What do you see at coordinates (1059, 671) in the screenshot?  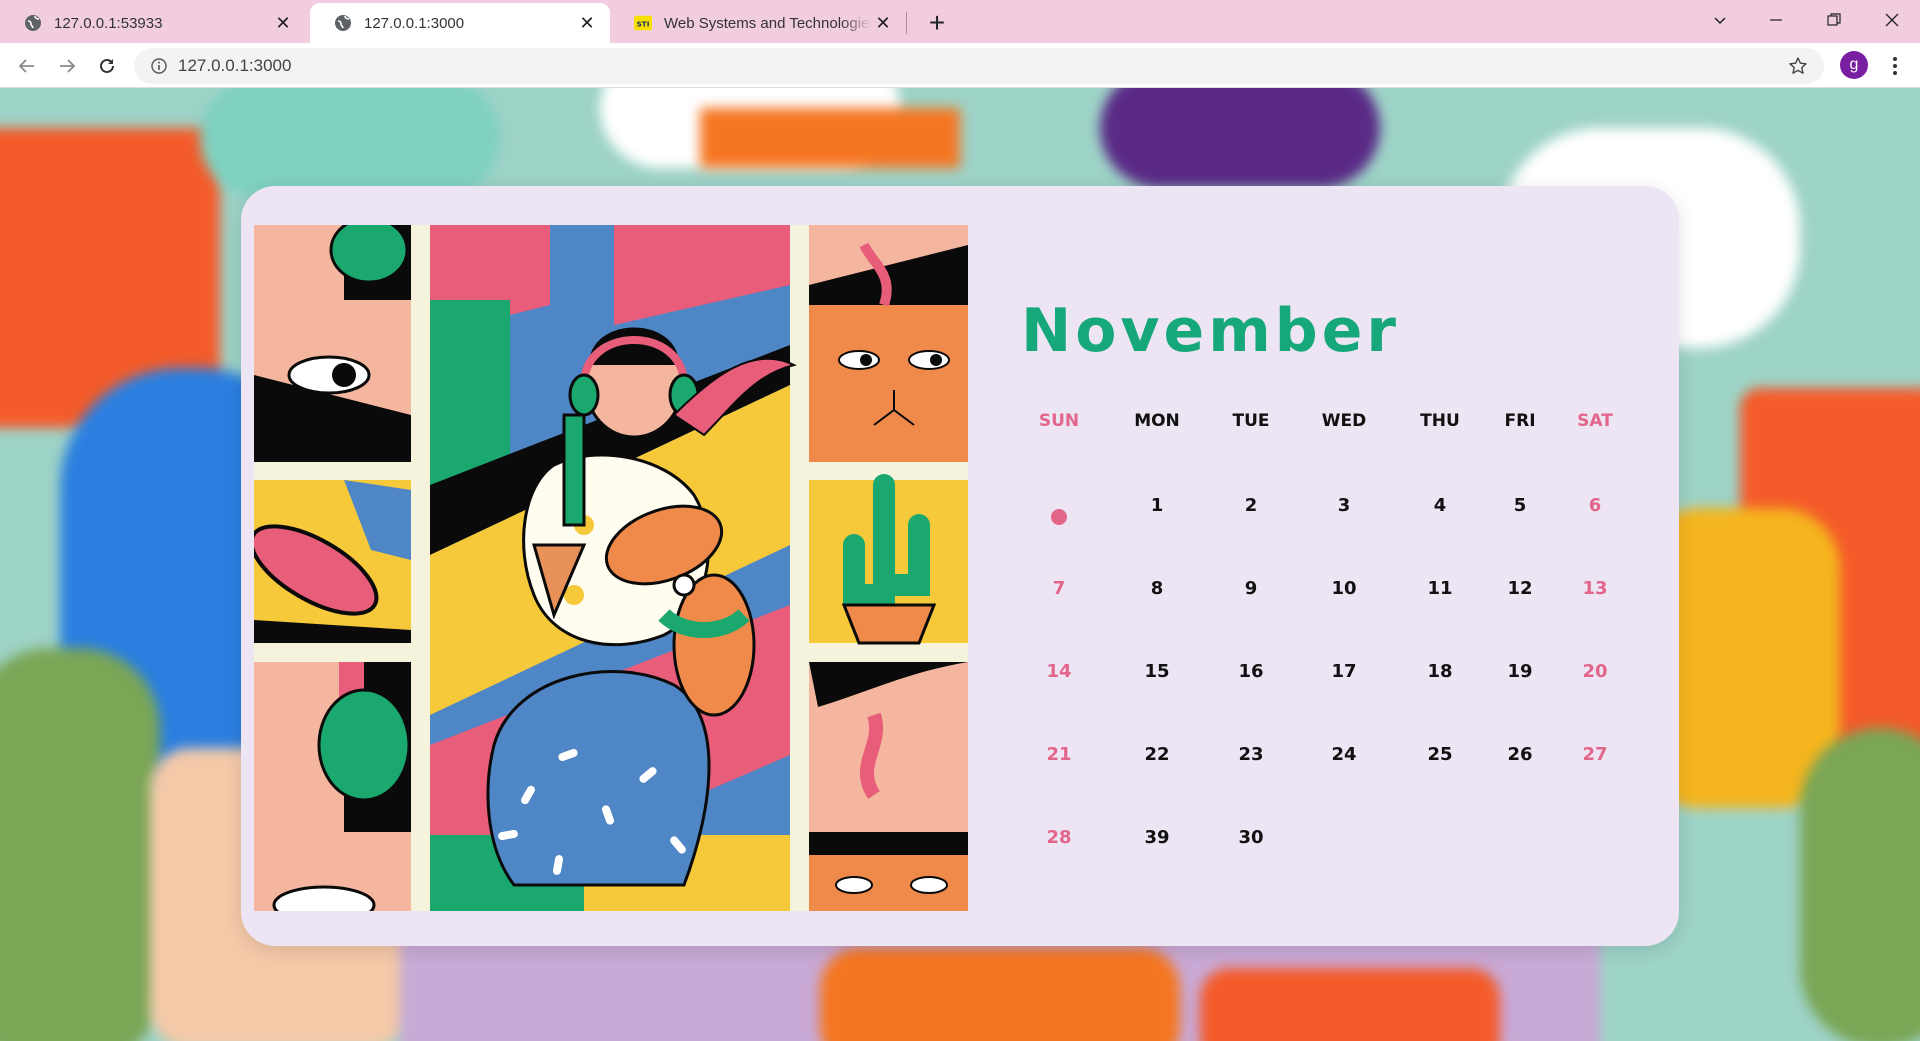 I see `day-cell: 14` at bounding box center [1059, 671].